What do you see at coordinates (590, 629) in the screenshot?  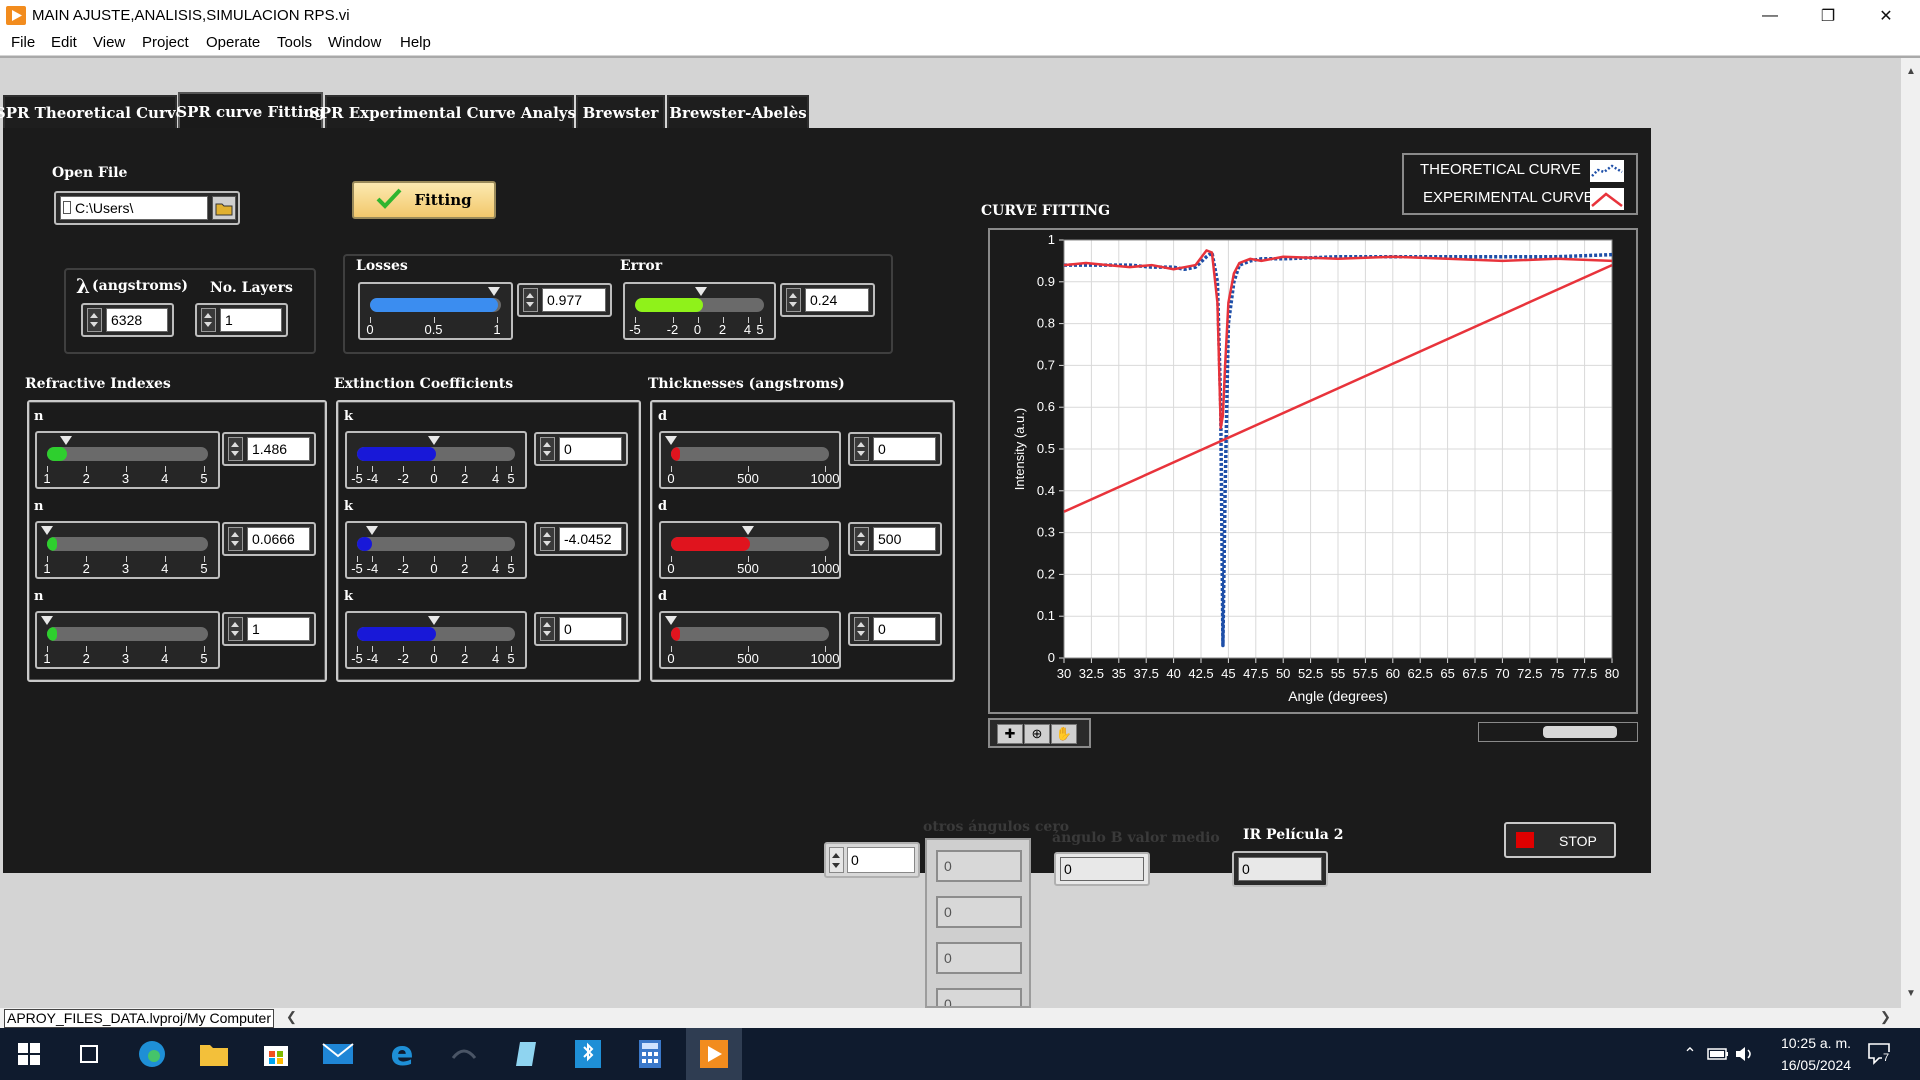 I see `extinction-value-3: 0` at bounding box center [590, 629].